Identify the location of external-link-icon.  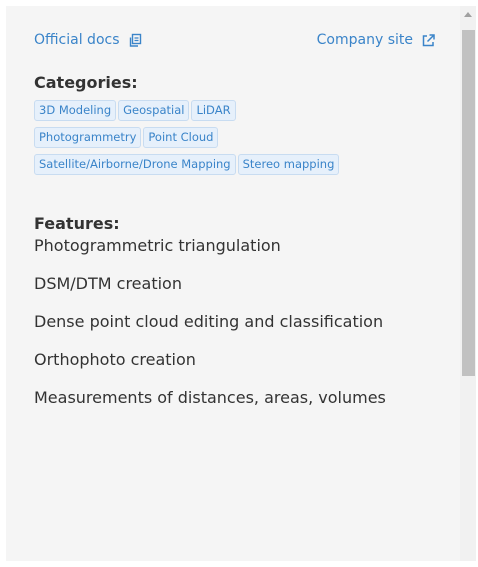
(428, 40).